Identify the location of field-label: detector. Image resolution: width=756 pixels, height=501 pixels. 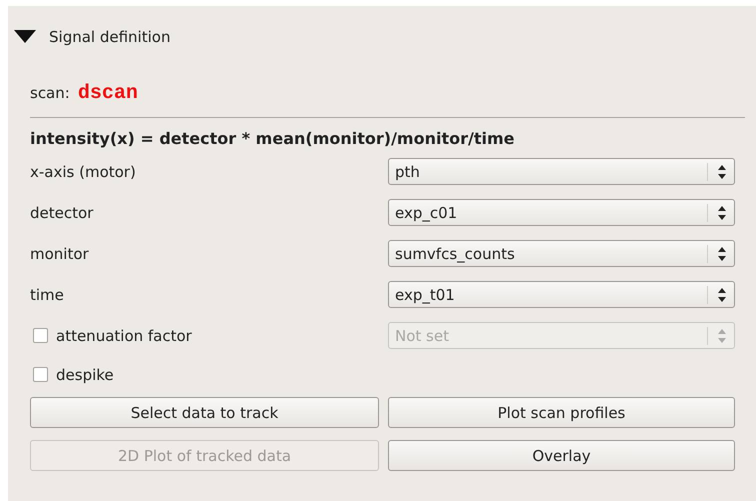
(62, 213).